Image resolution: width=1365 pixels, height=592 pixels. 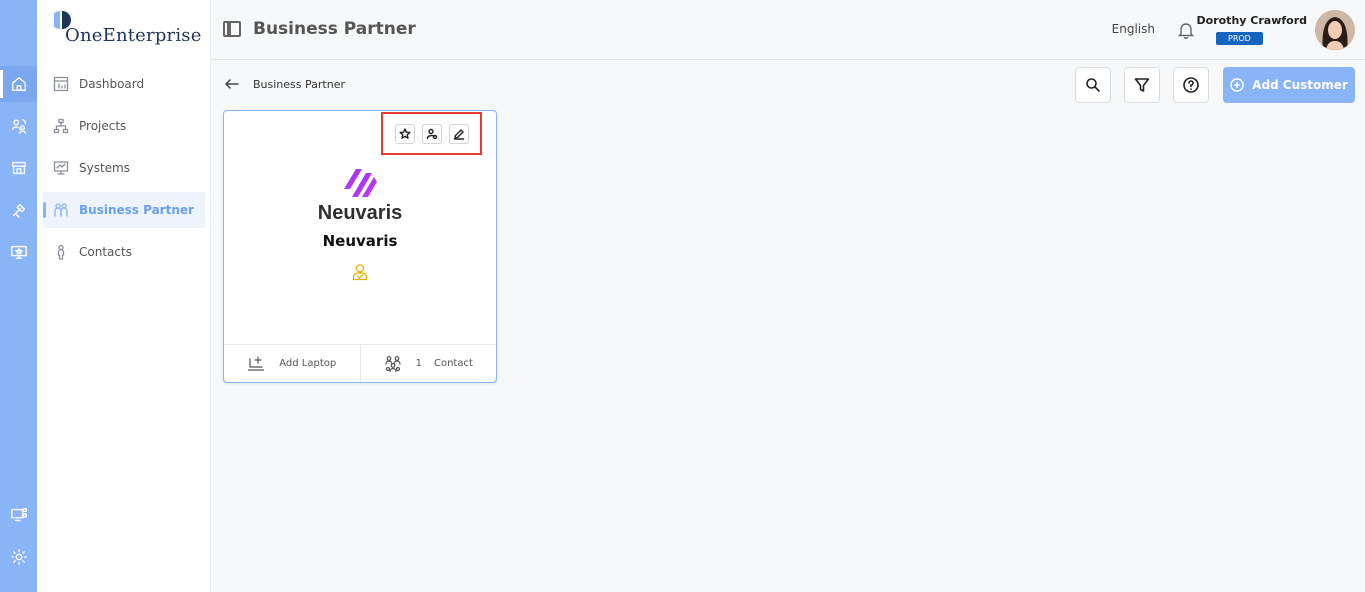 What do you see at coordinates (61, 126) in the screenshot?
I see `hierarchy-icon` at bounding box center [61, 126].